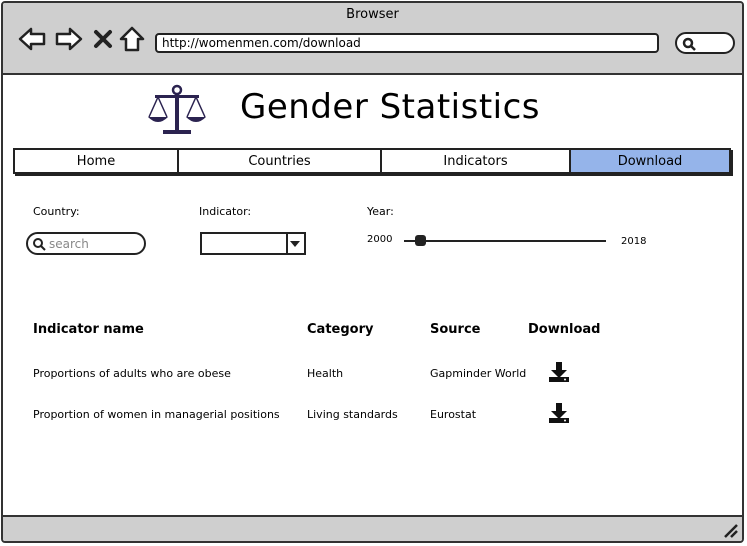 This screenshot has width=747, height=546. Describe the element at coordinates (650, 161) in the screenshot. I see `tab-download: Download` at that location.